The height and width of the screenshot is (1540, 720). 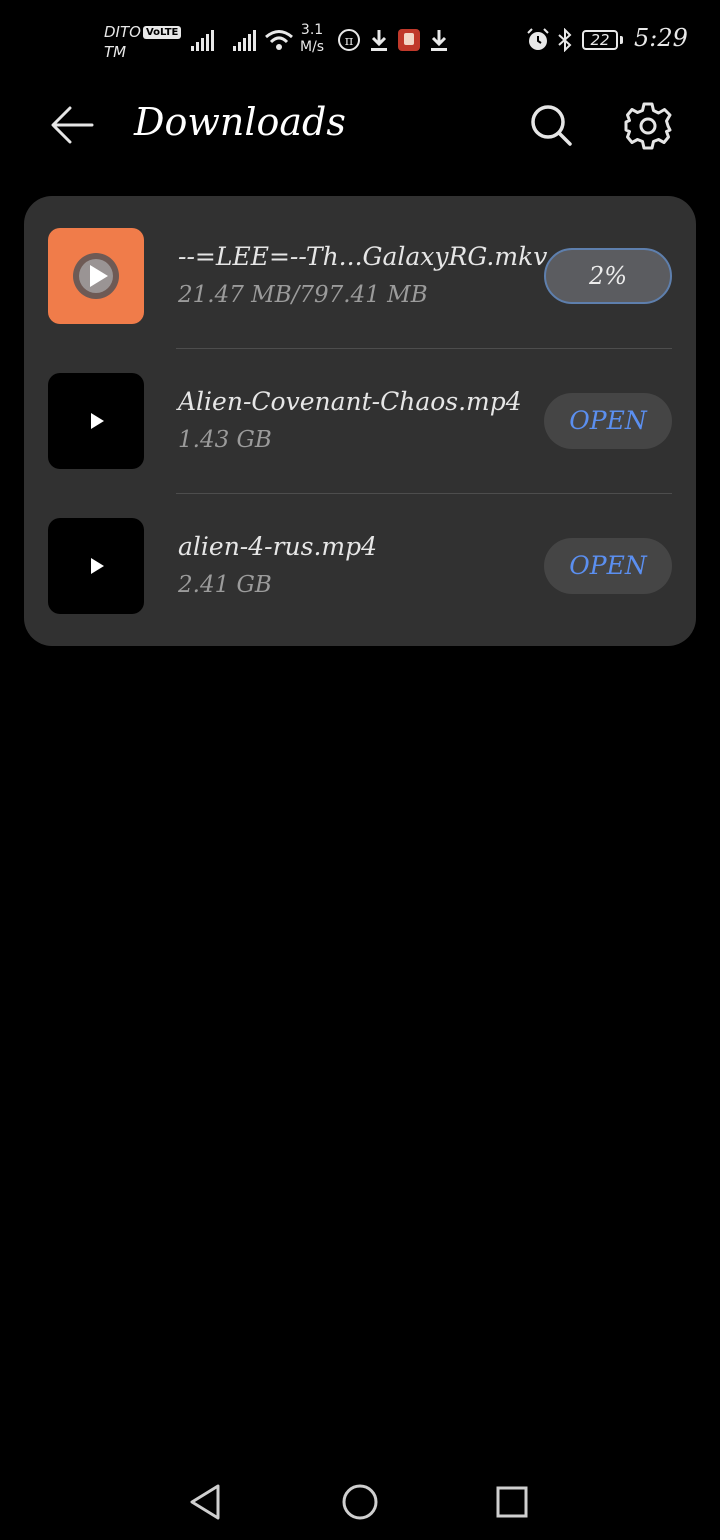 I want to click on wifi-icon, so click(x=279, y=40).